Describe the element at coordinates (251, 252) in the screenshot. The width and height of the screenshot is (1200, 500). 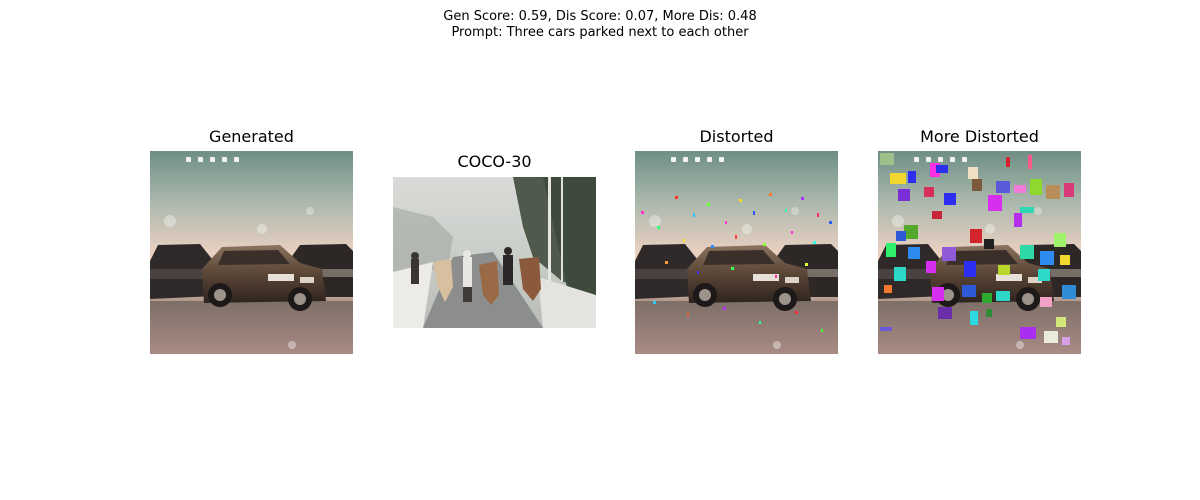
I see `generated-image` at that location.